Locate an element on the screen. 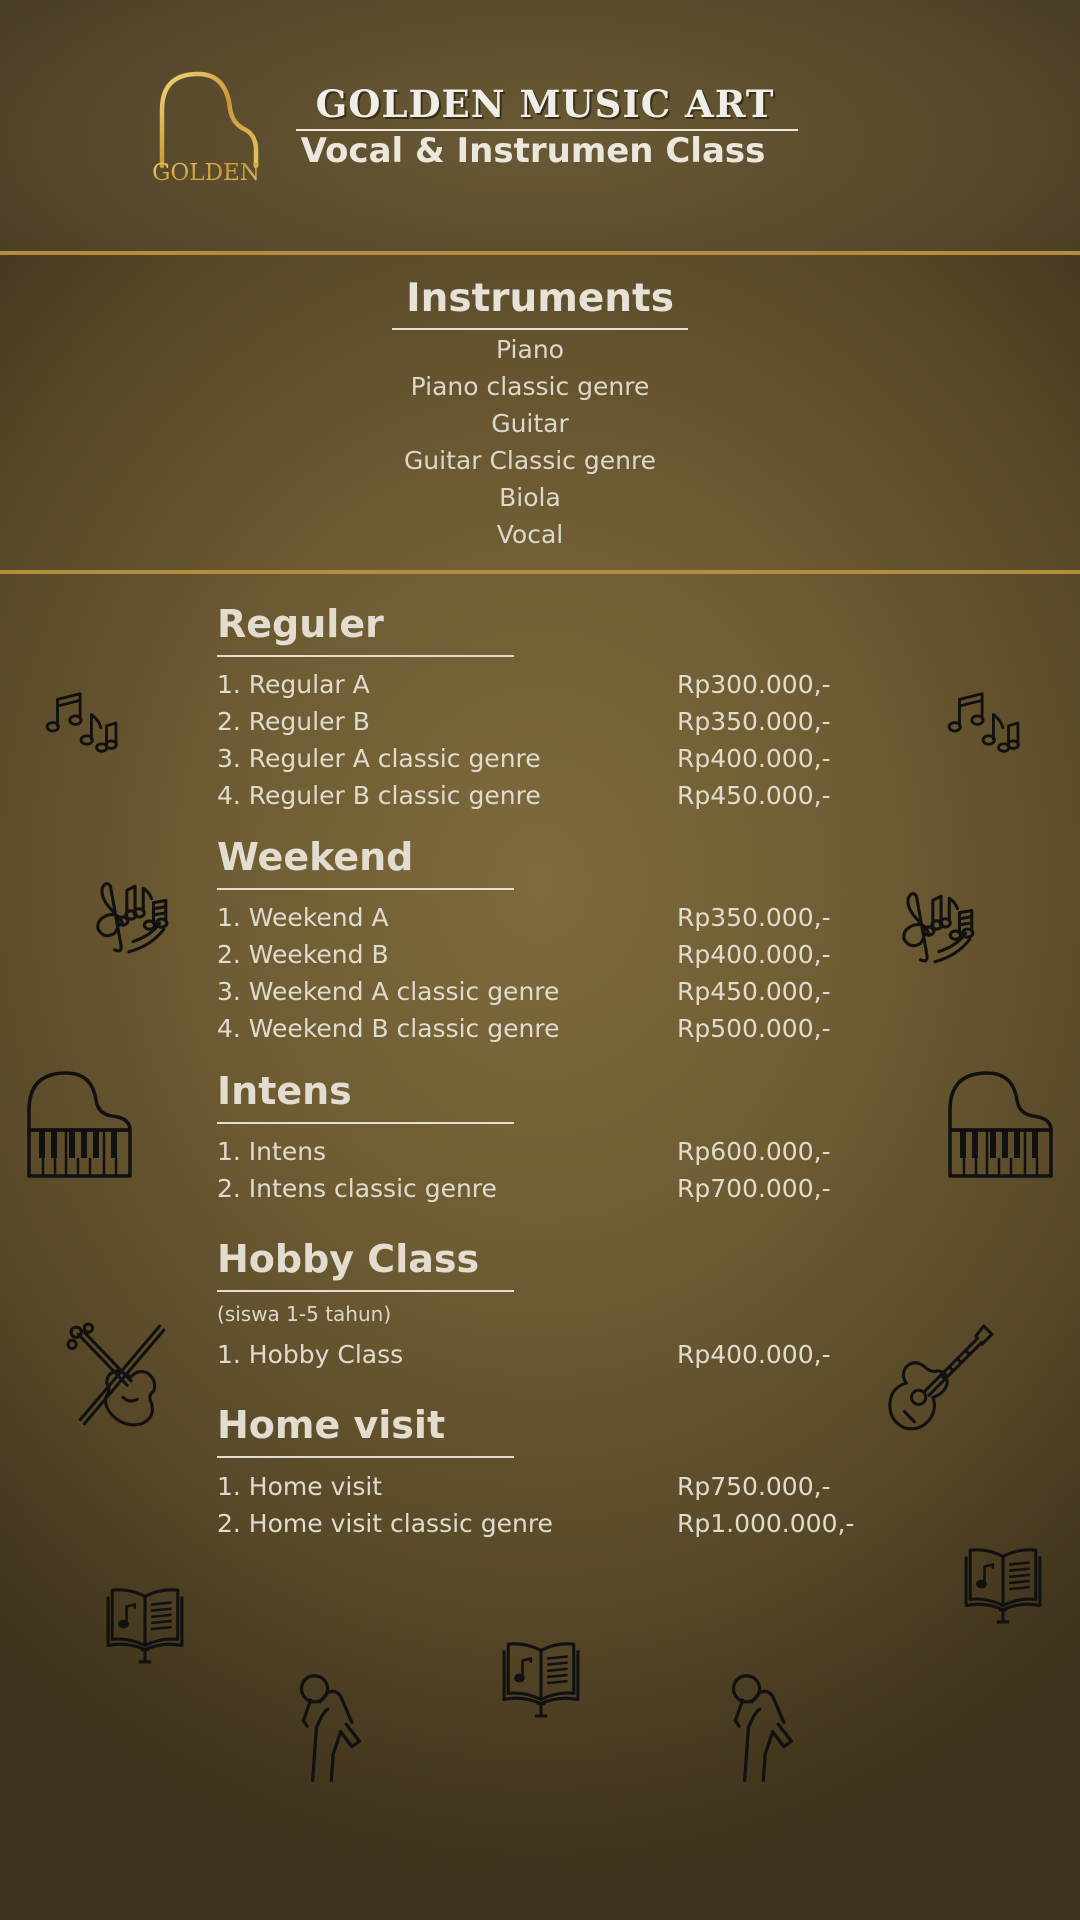 Image resolution: width=1080 pixels, height=1920 pixels. class-name: 2. Home visit classic genre is located at coordinates (385, 1523).